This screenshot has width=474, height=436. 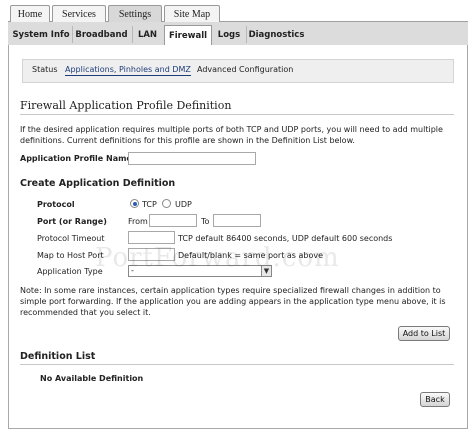 What do you see at coordinates (45, 69) in the screenshot?
I see `inner-nav-status: Status` at bounding box center [45, 69].